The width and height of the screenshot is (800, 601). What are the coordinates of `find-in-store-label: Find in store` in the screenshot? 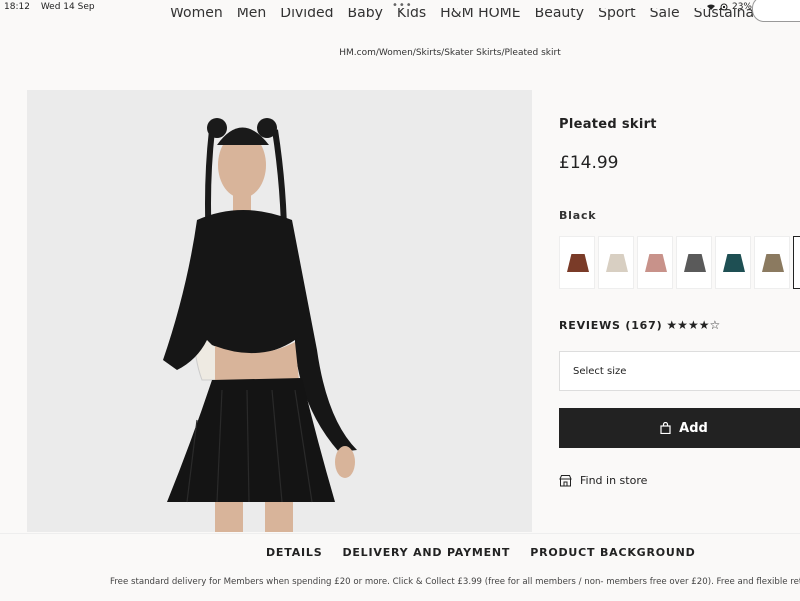 It's located at (614, 480).